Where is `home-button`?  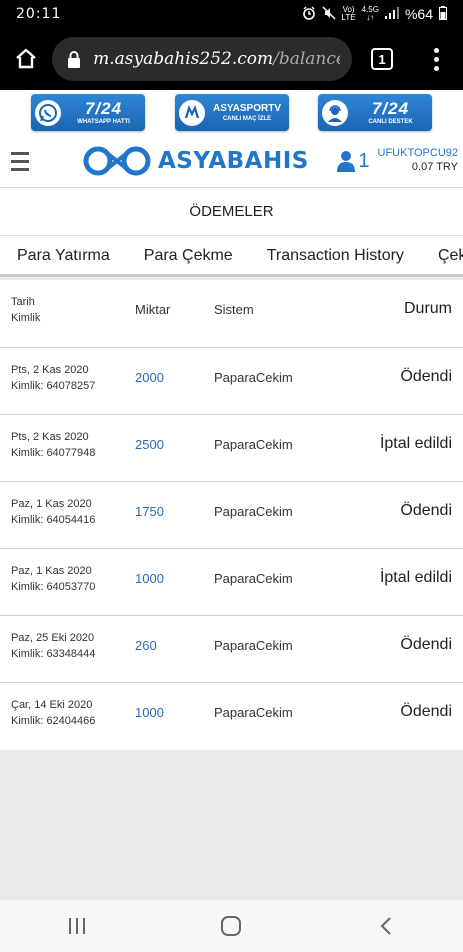
home-button is located at coordinates (26, 59).